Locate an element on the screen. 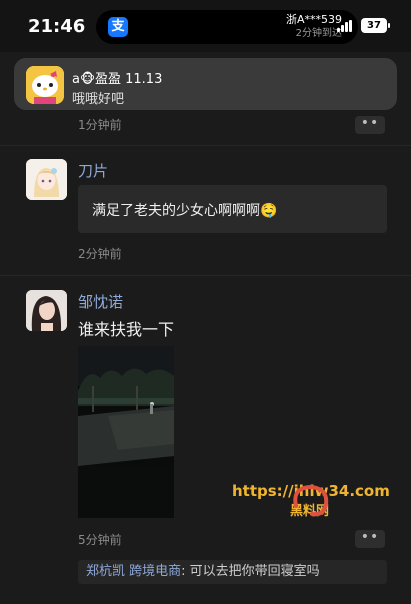 This screenshot has height=604, width=411. alipay-icon: 支 is located at coordinates (118, 27).